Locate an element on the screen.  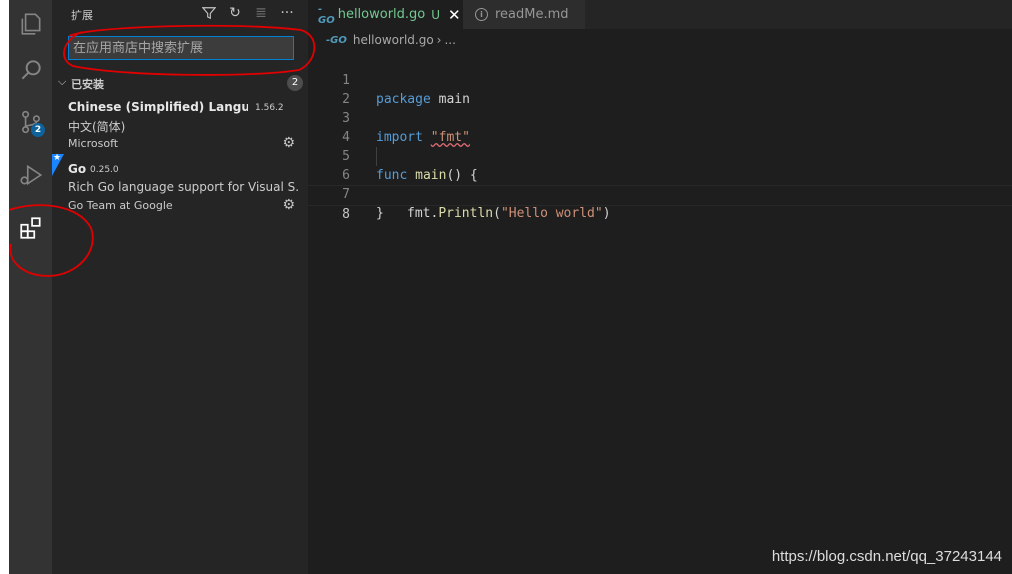
chevron-right-icon: › is located at coordinates (439, 40).